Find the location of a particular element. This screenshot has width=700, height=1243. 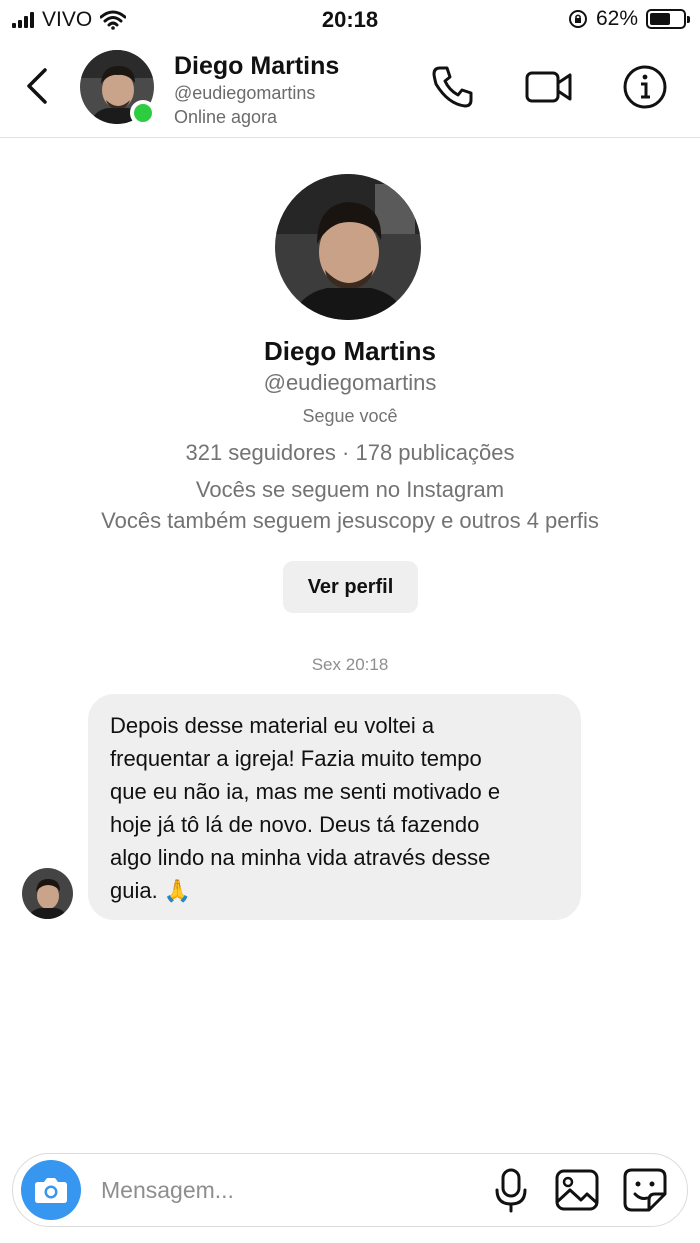

message-composer is located at coordinates (350, 1190).